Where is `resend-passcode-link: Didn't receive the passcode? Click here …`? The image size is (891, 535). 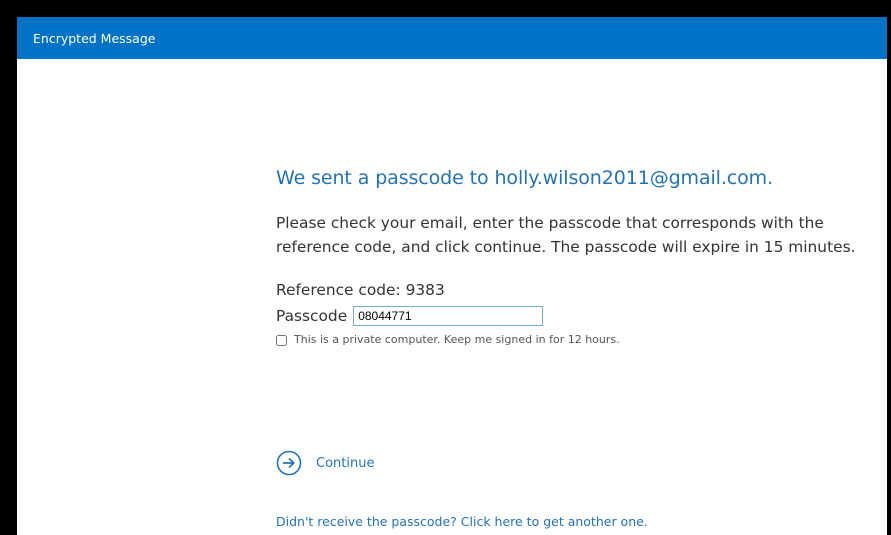 resend-passcode-link: Didn't receive the passcode? Click here … is located at coordinates (462, 521).